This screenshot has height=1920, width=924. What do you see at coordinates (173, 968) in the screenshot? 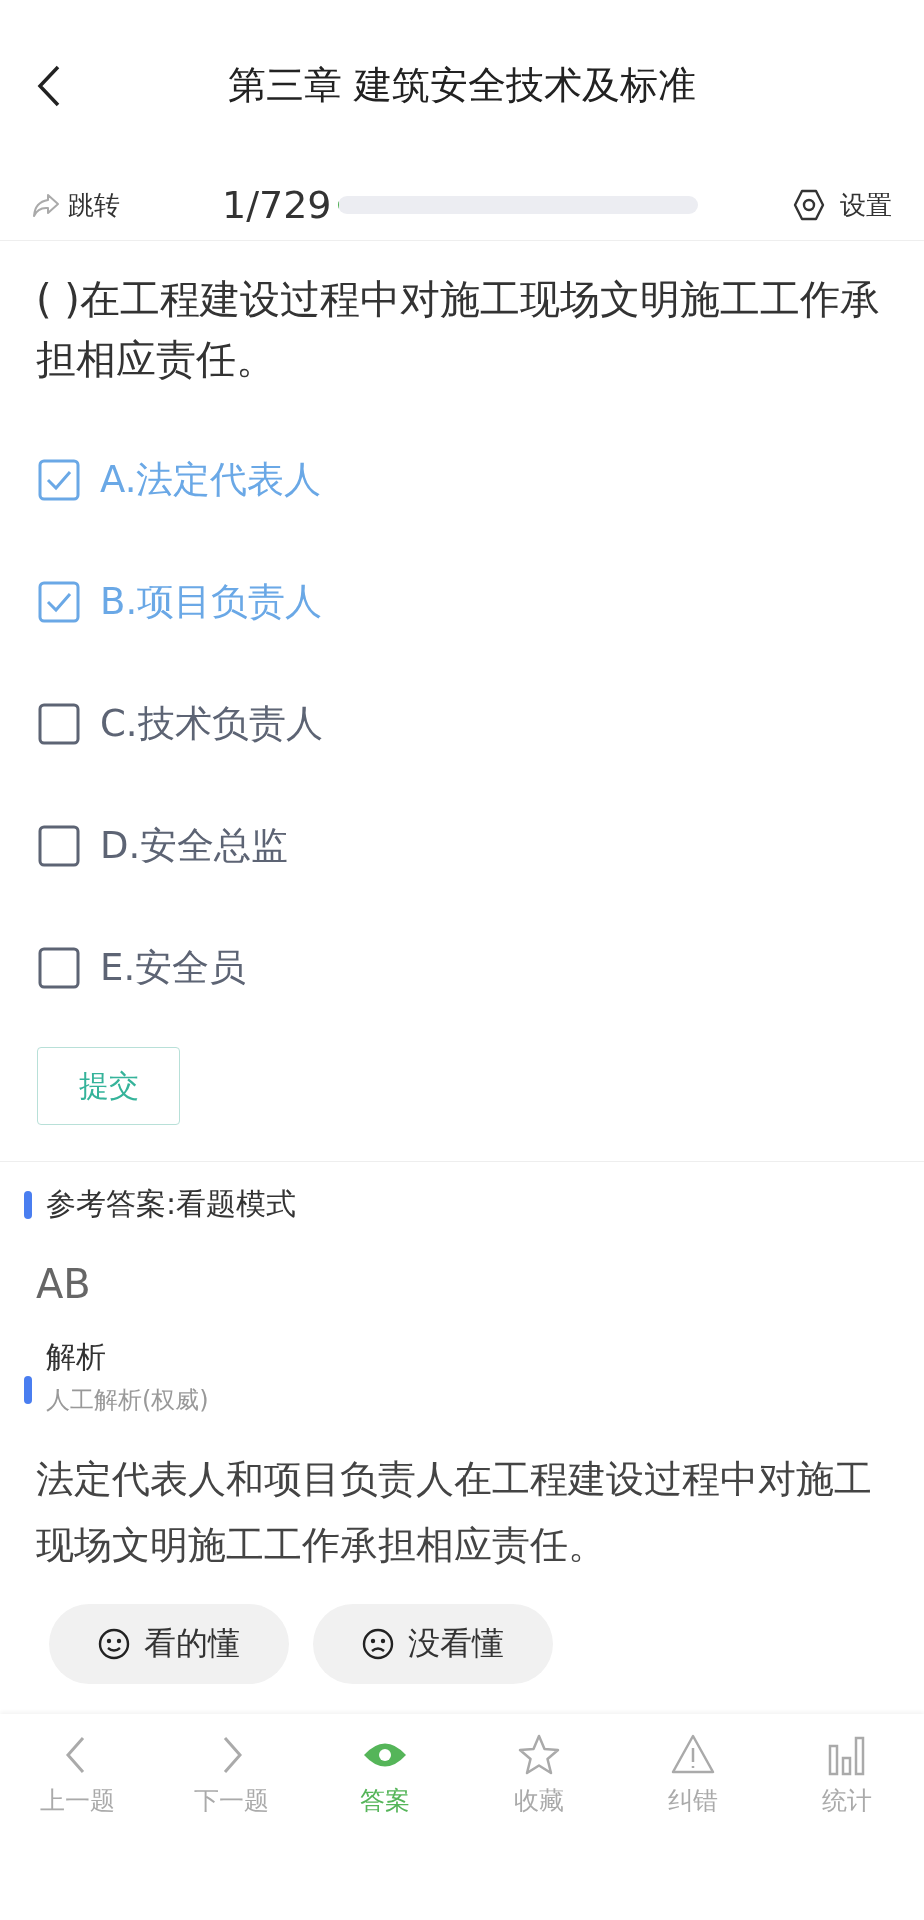
I see `option-label: E.安全员` at bounding box center [173, 968].